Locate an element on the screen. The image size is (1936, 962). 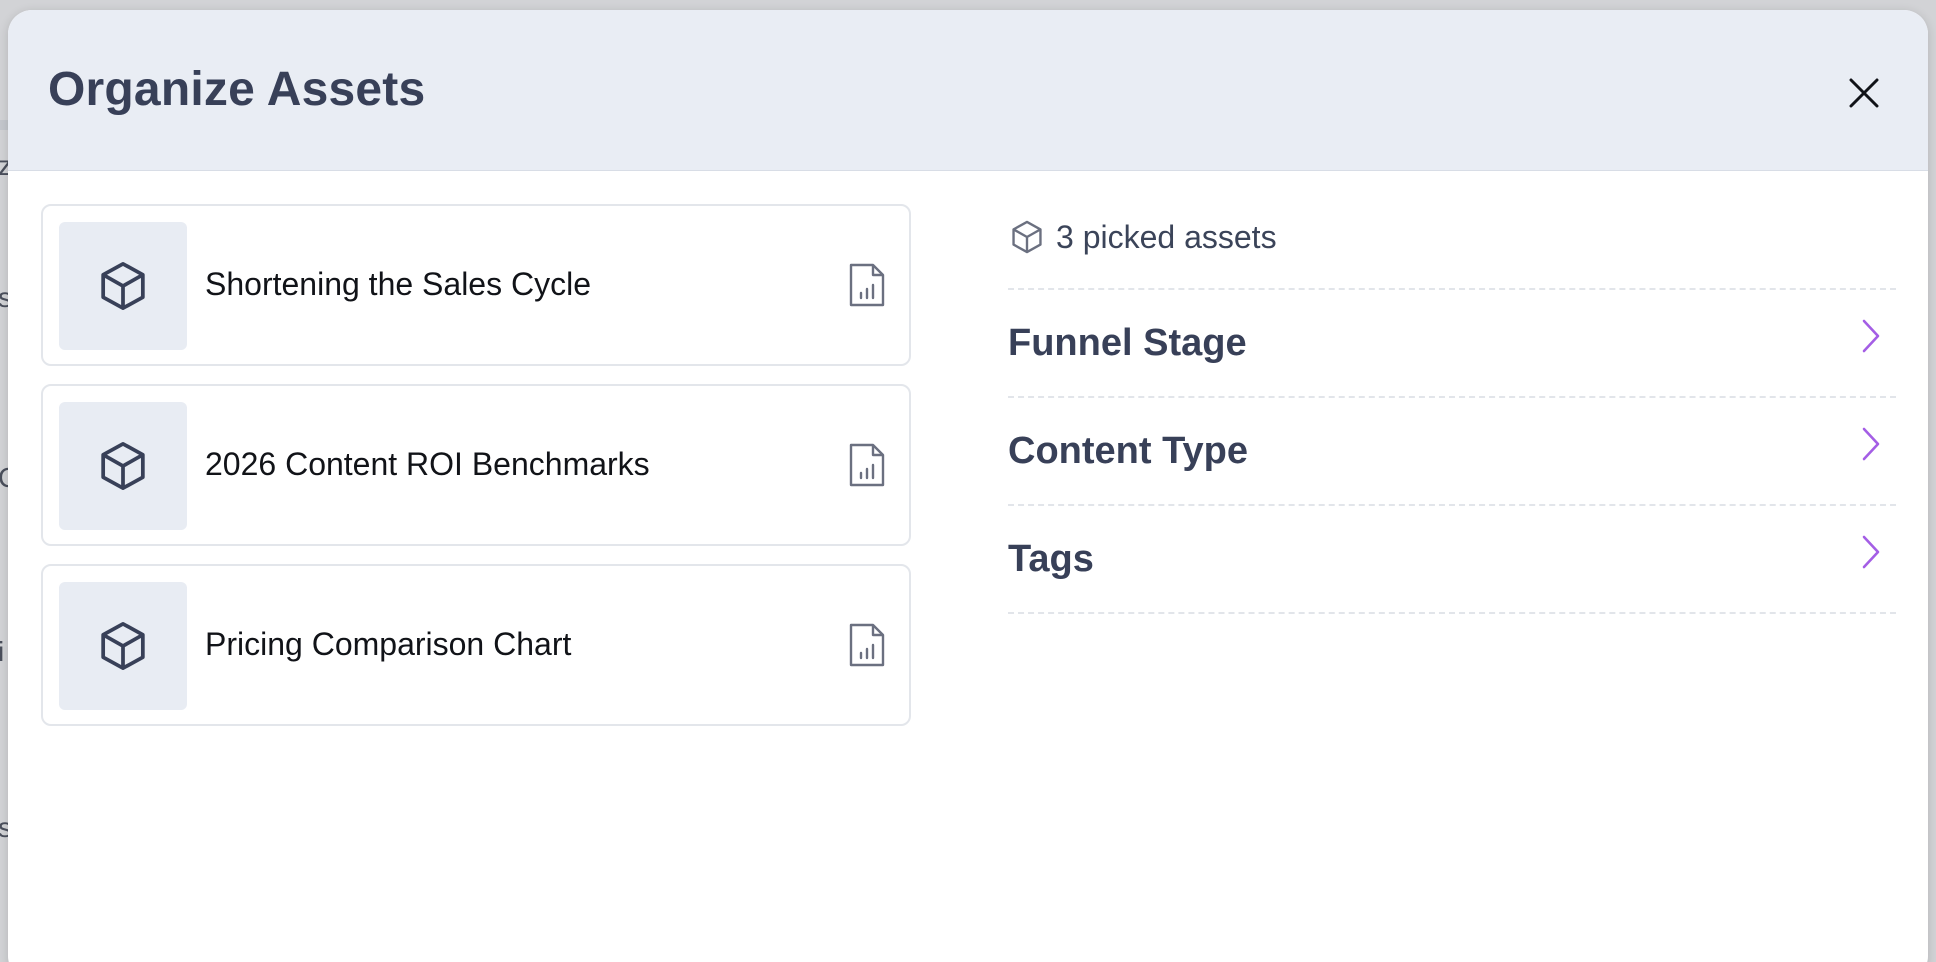
close-icon is located at coordinates (1864, 93).